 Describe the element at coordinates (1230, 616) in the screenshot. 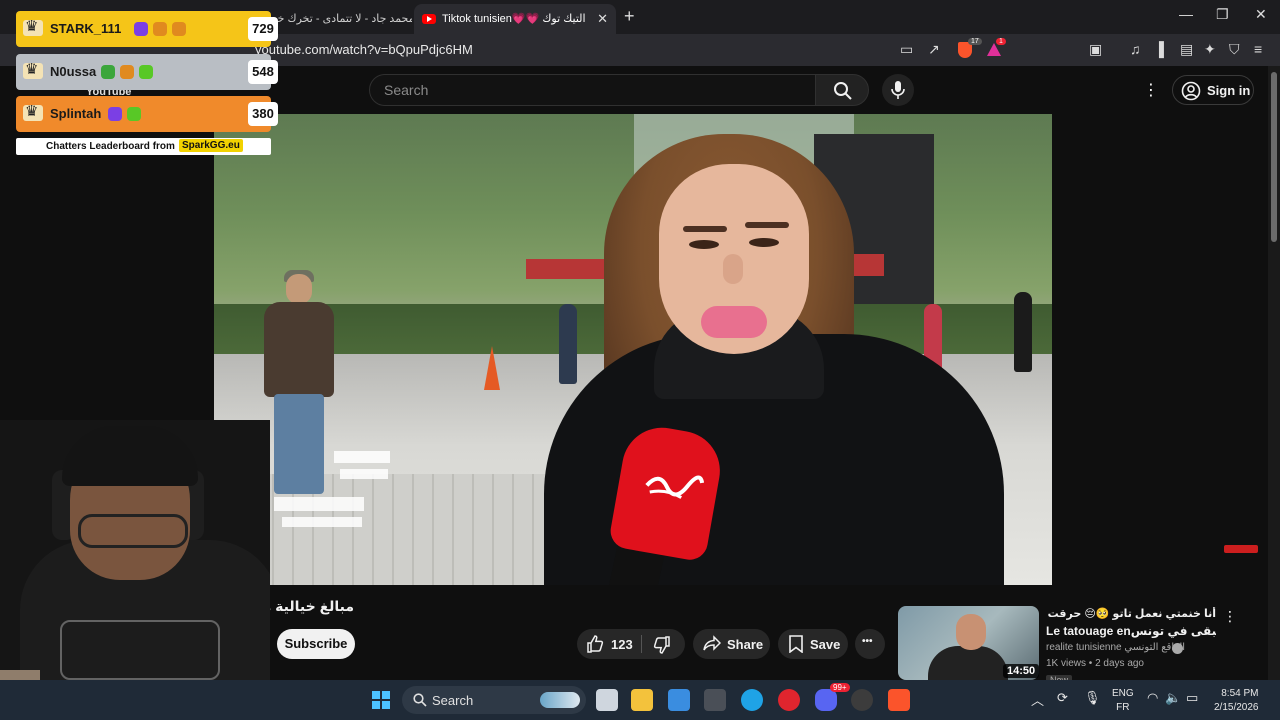

I see `suggested-video-menu-icon: ⋮` at that location.